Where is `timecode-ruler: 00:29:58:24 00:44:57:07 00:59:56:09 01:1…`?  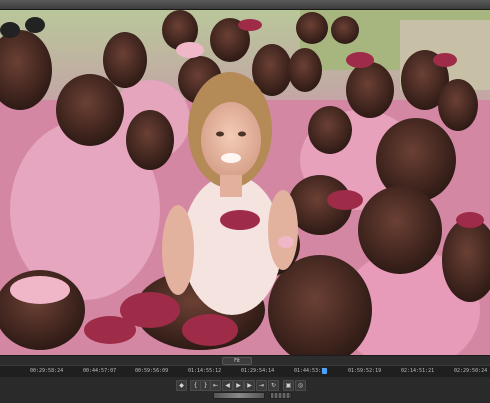 timecode-ruler: 00:29:58:24 00:44:57:07 00:59:56:09 01:1… is located at coordinates (245, 371).